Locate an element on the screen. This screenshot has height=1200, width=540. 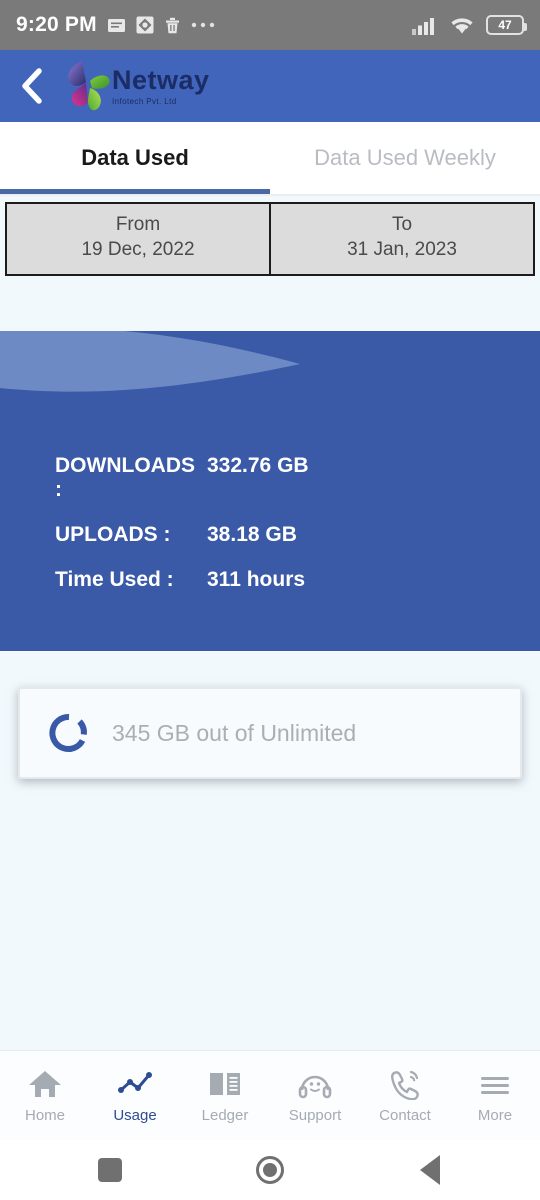
headset-icon is located at coordinates (315, 1086).